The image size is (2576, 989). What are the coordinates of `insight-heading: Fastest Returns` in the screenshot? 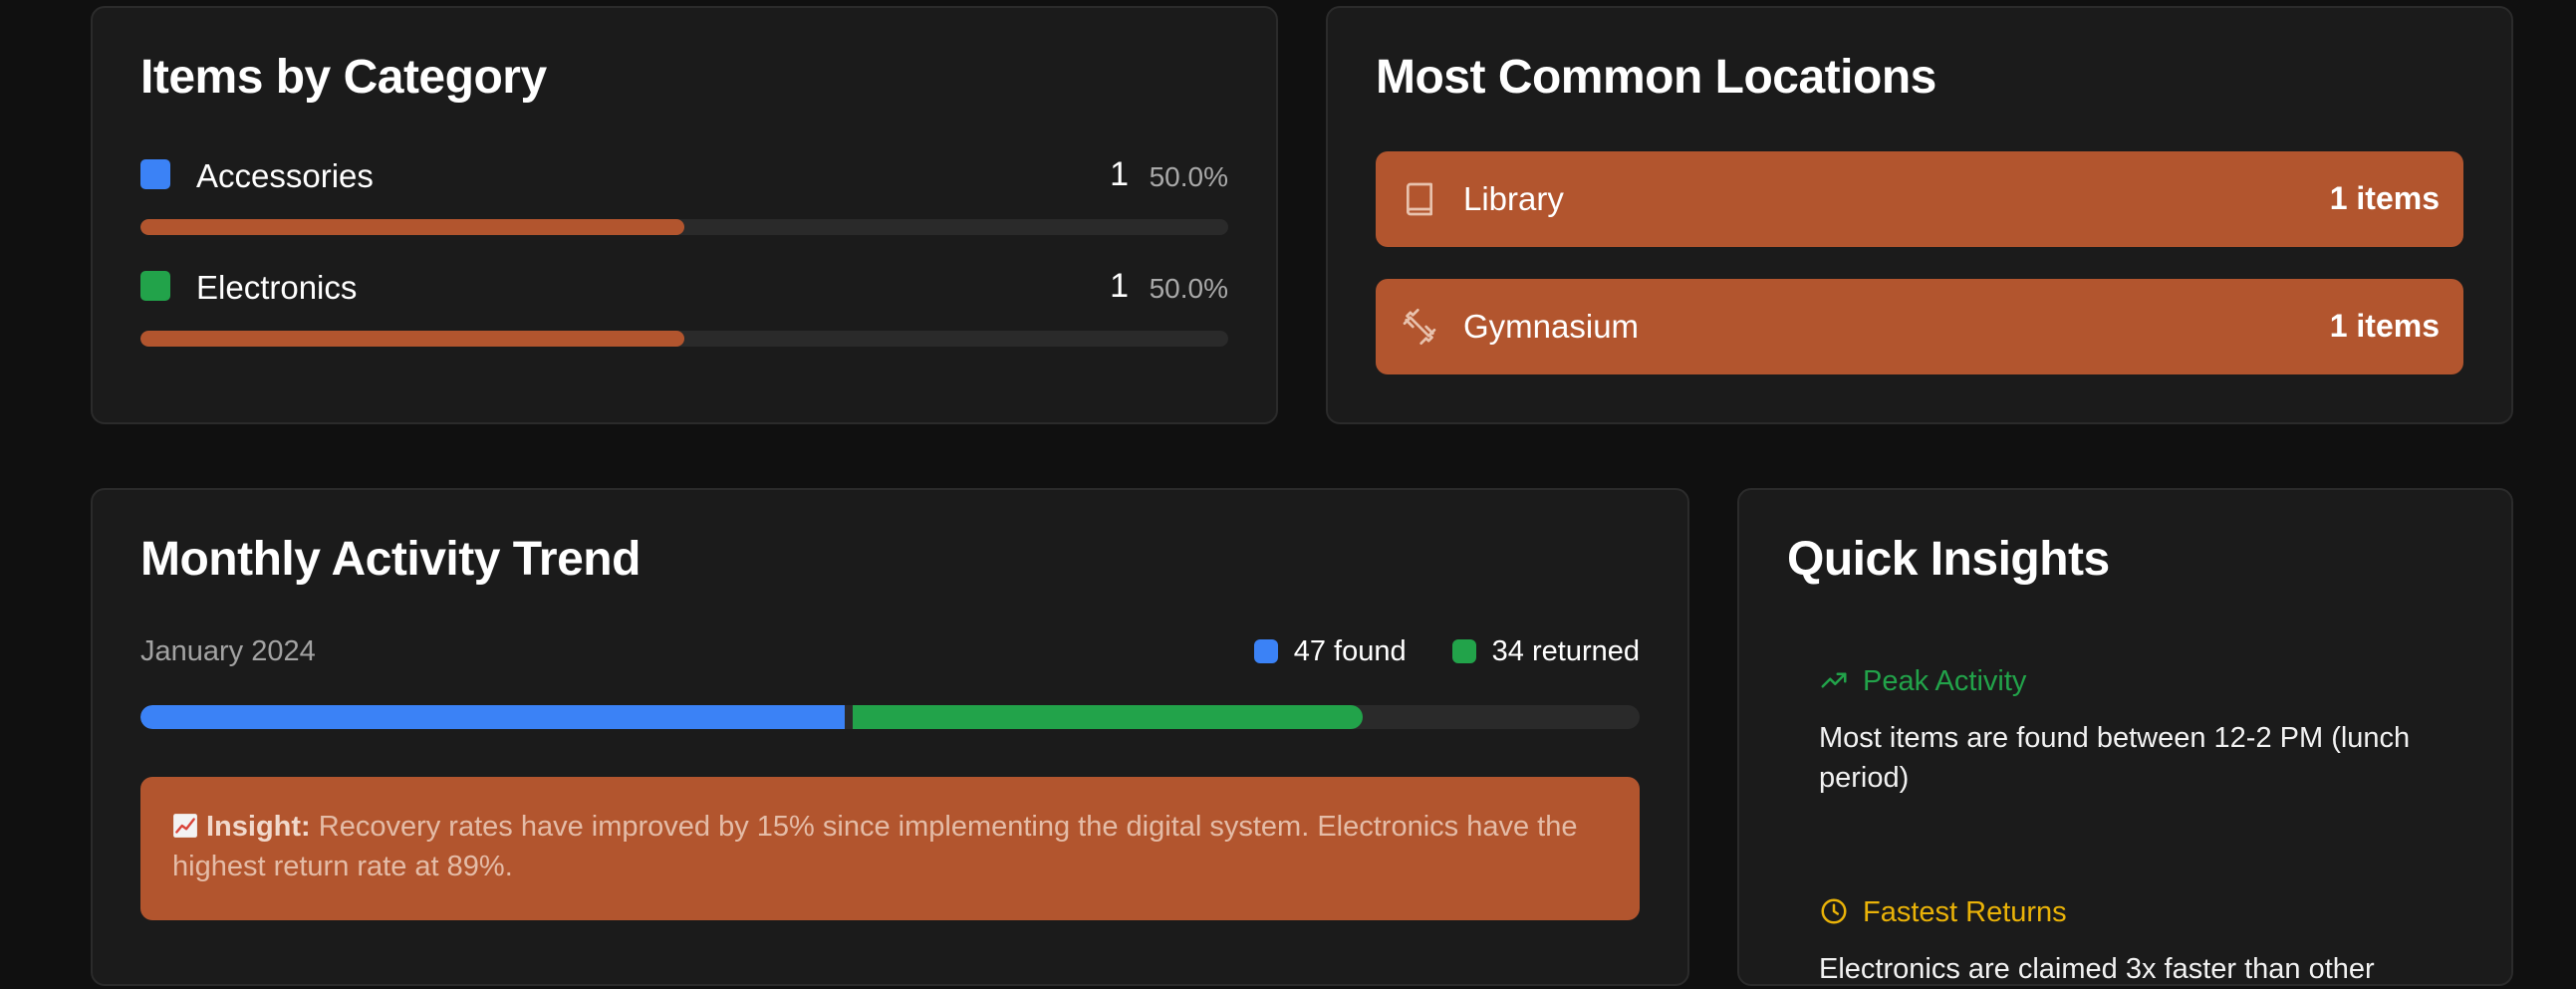 It's located at (2137, 912).